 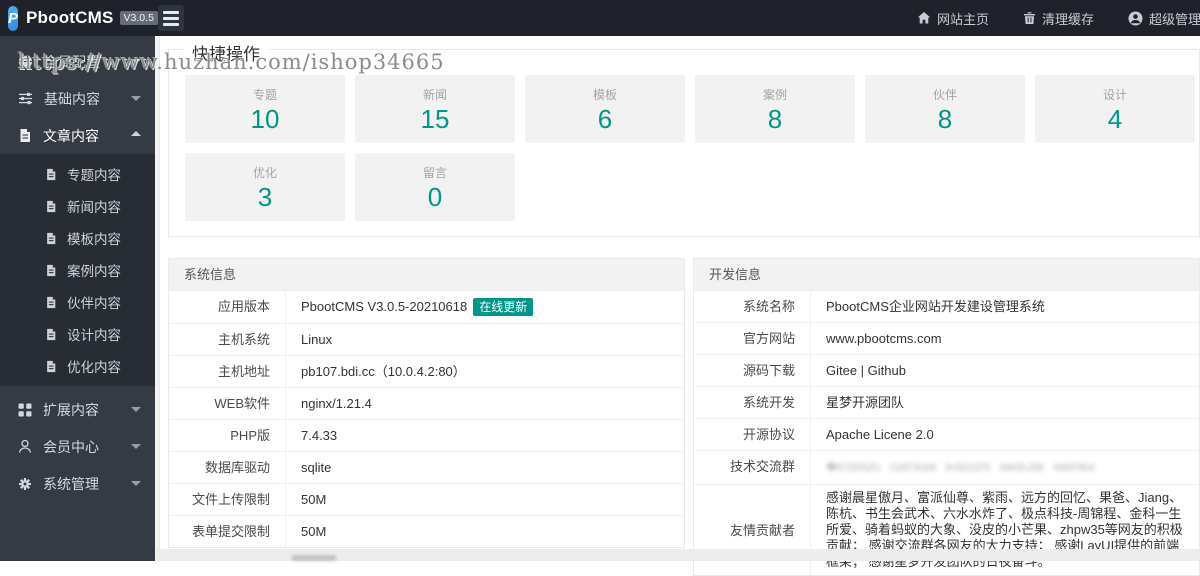 I want to click on sidebar-subitem-news: 新闻内容, so click(x=77, y=206).